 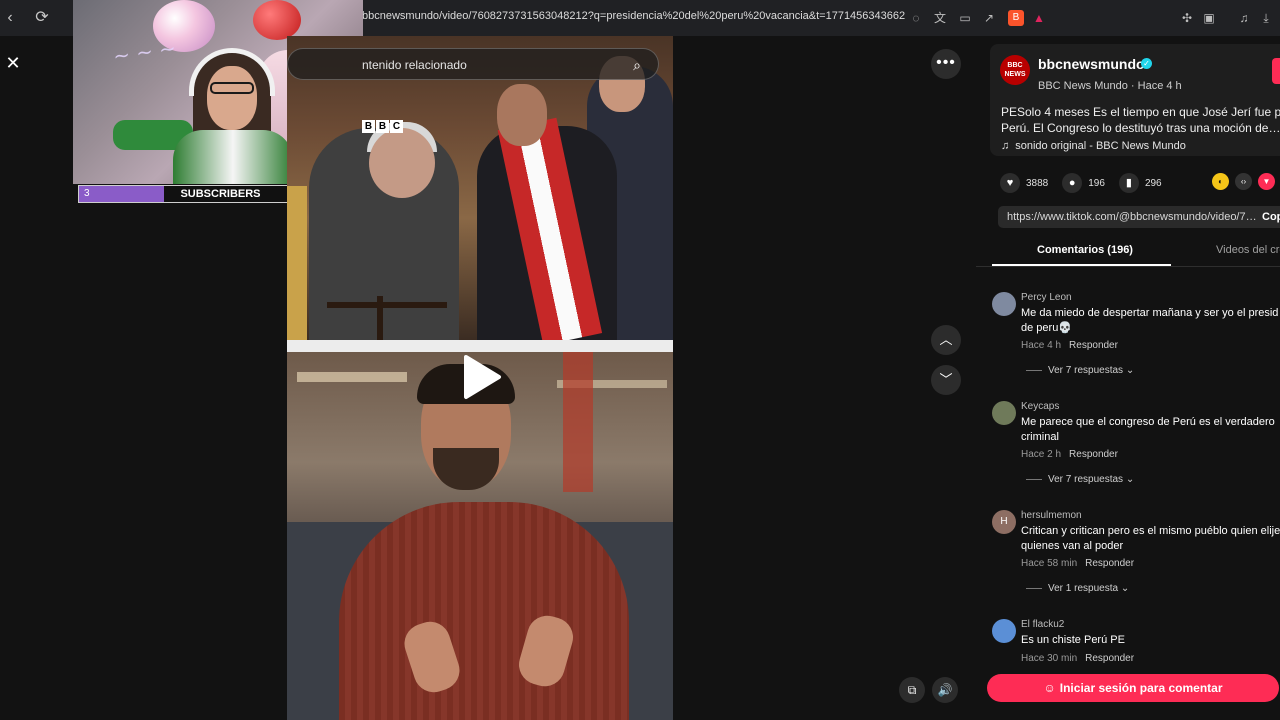 I want to click on headset, so click(x=232, y=72).